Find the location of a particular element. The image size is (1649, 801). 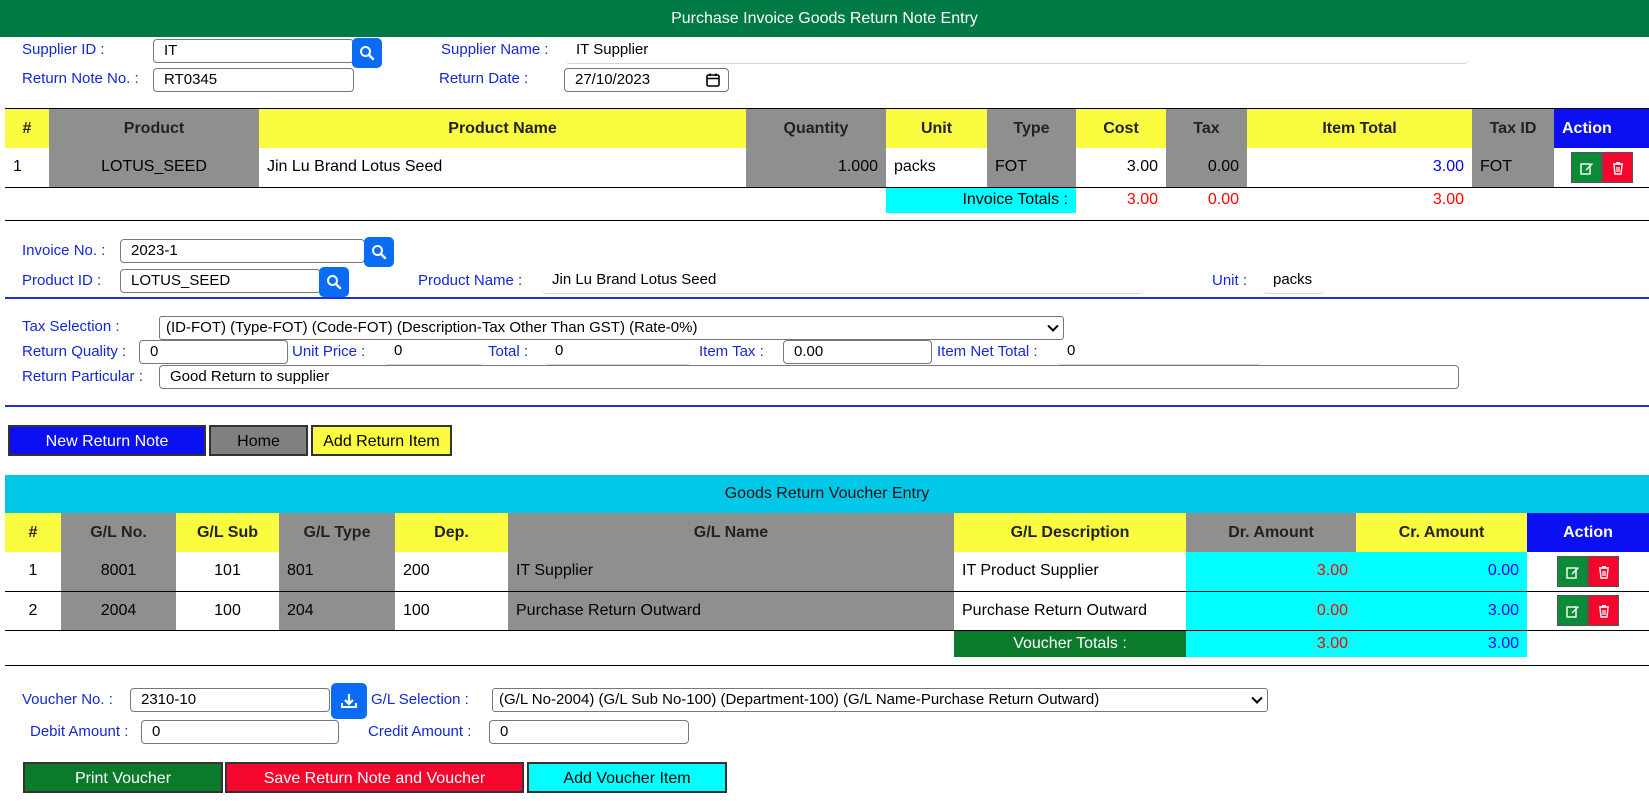

return-particular-input: Good Return to supplier is located at coordinates (809, 377).